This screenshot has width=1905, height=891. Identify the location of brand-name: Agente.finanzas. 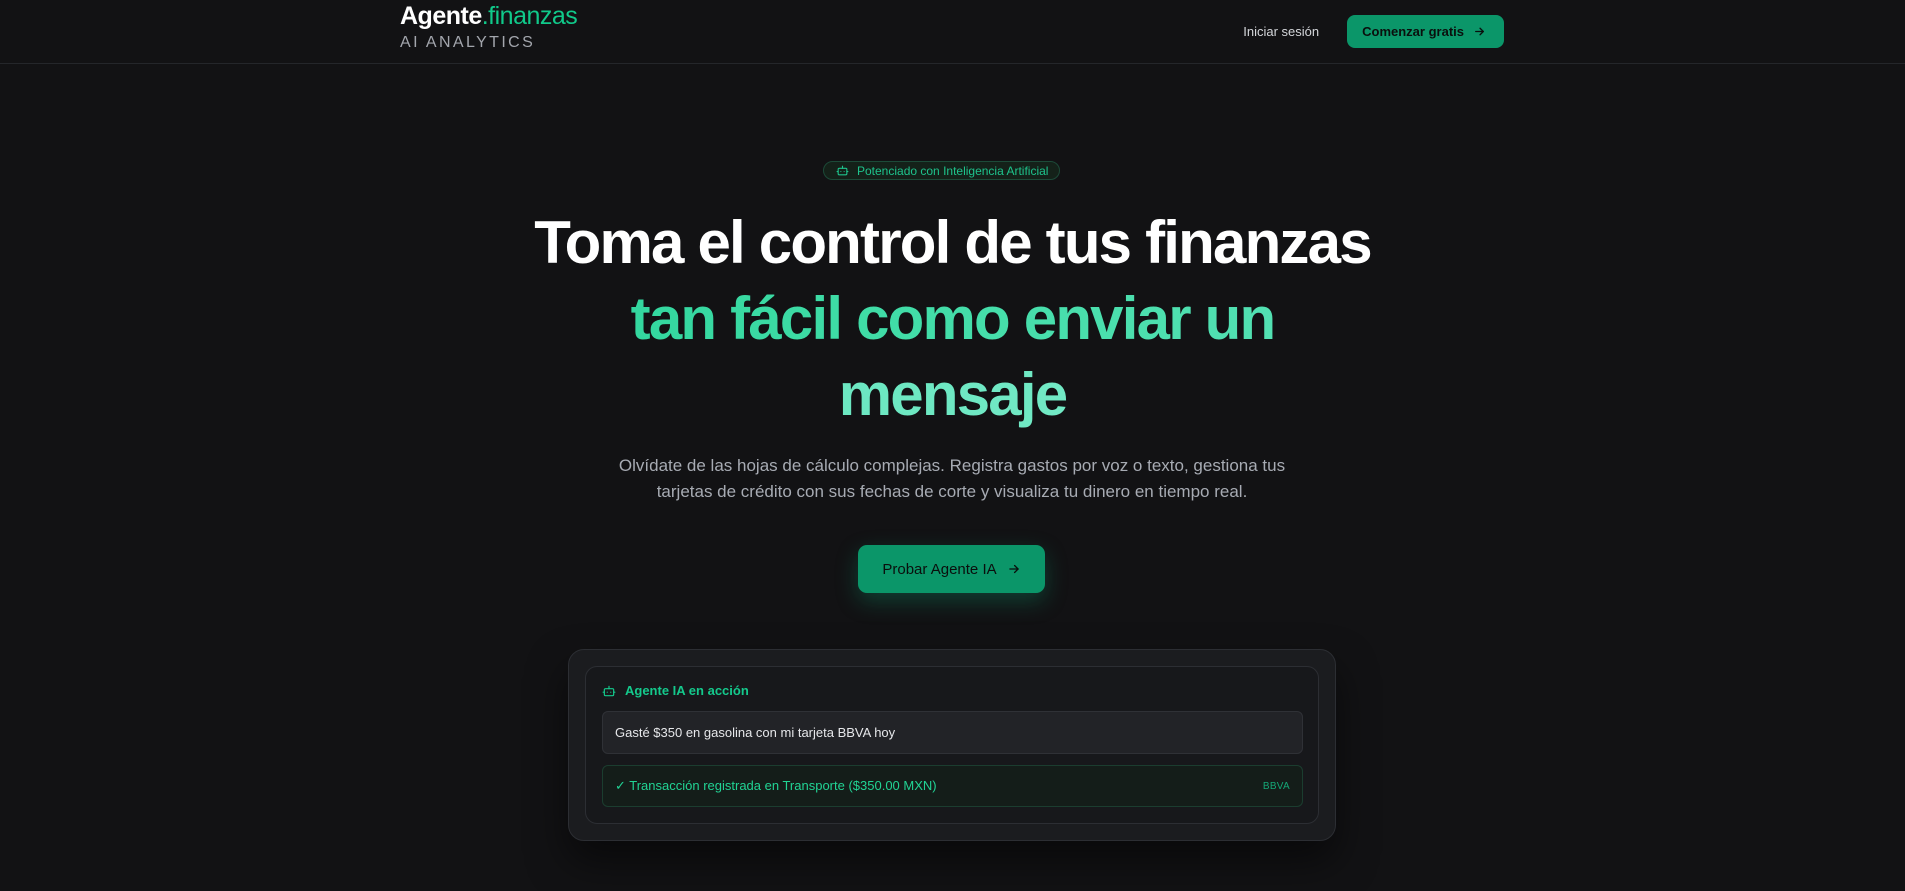
(489, 16).